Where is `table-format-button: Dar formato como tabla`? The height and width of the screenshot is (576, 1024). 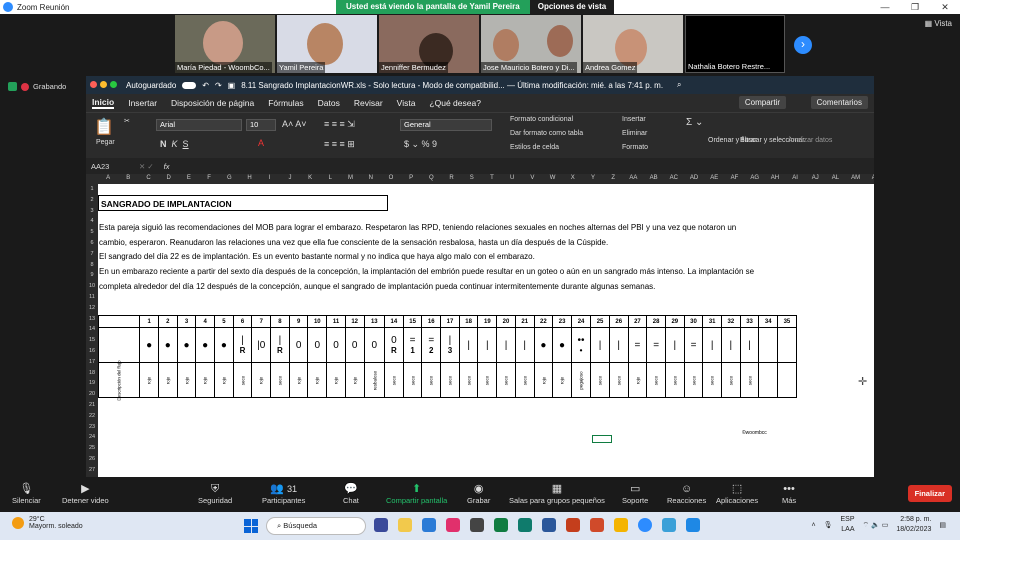
table-format-button: Dar formato como tabla is located at coordinates (546, 133).